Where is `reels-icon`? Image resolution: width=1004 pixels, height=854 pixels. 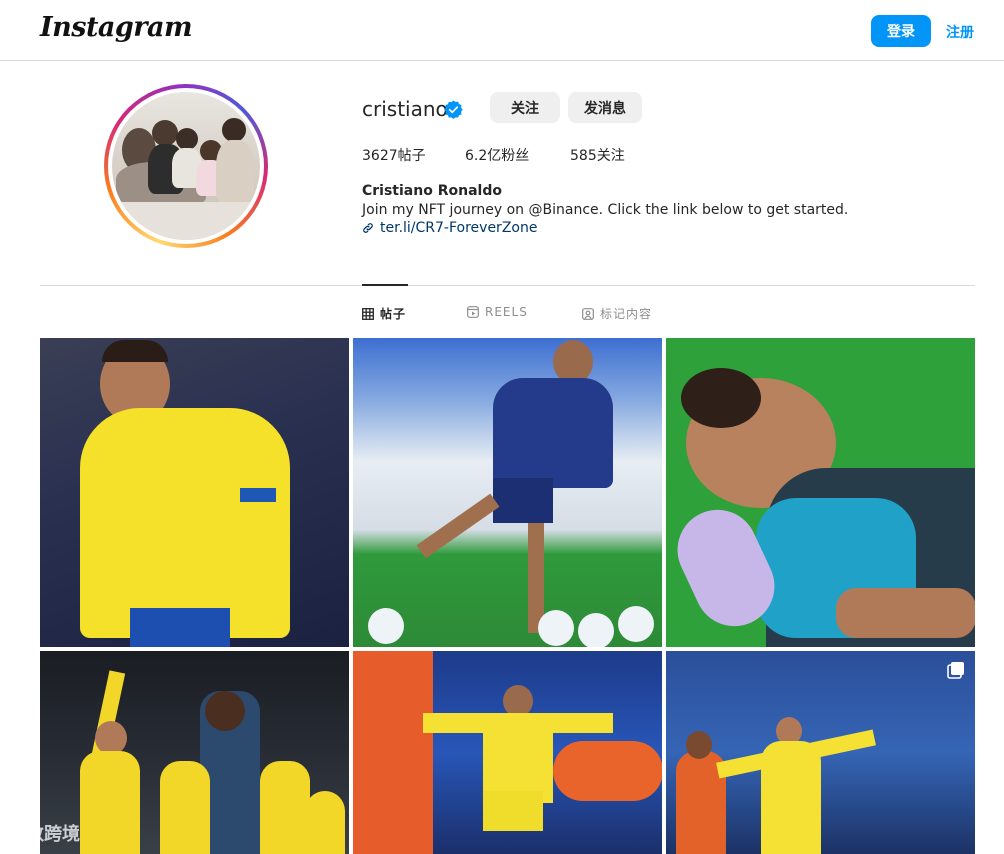
reels-icon is located at coordinates (473, 312).